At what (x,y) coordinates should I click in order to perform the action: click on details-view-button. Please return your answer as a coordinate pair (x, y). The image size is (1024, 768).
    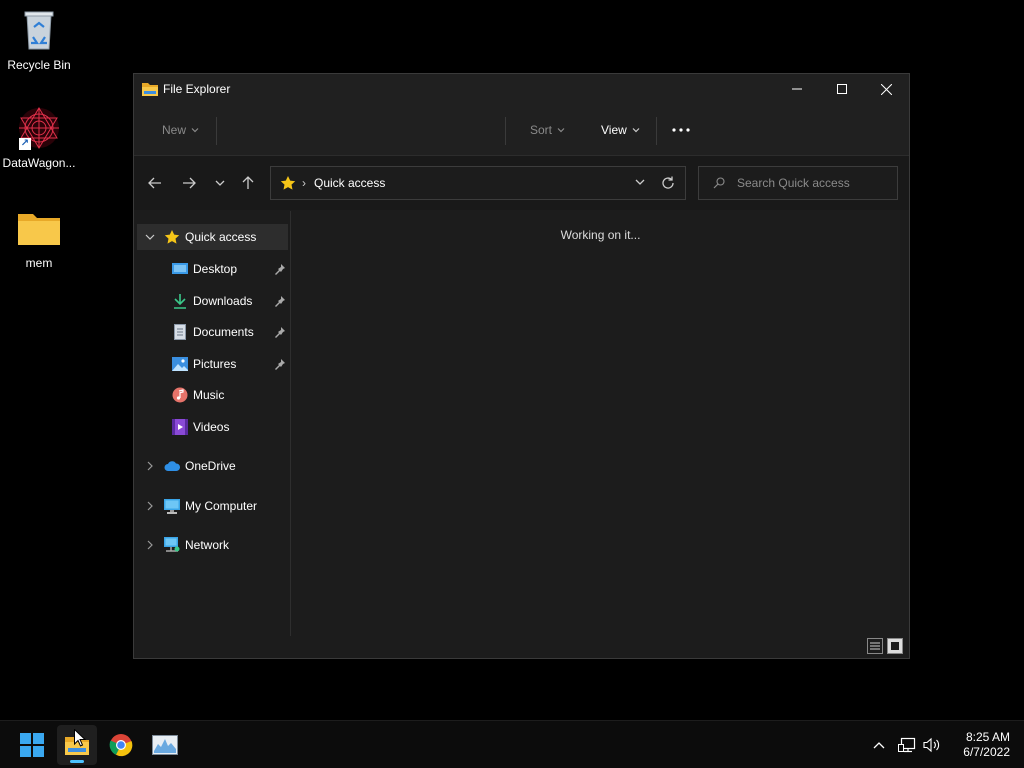
    Looking at the image, I should click on (875, 646).